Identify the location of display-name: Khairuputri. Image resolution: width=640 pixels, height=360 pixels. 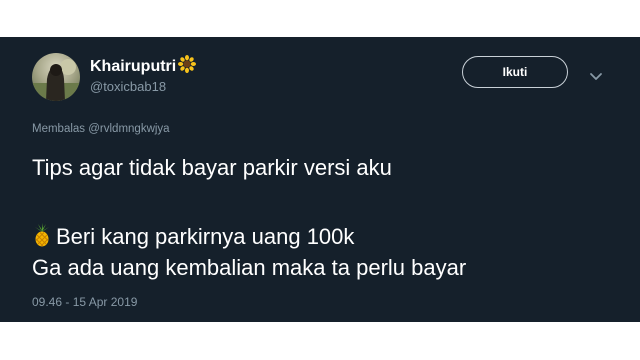
(143, 66).